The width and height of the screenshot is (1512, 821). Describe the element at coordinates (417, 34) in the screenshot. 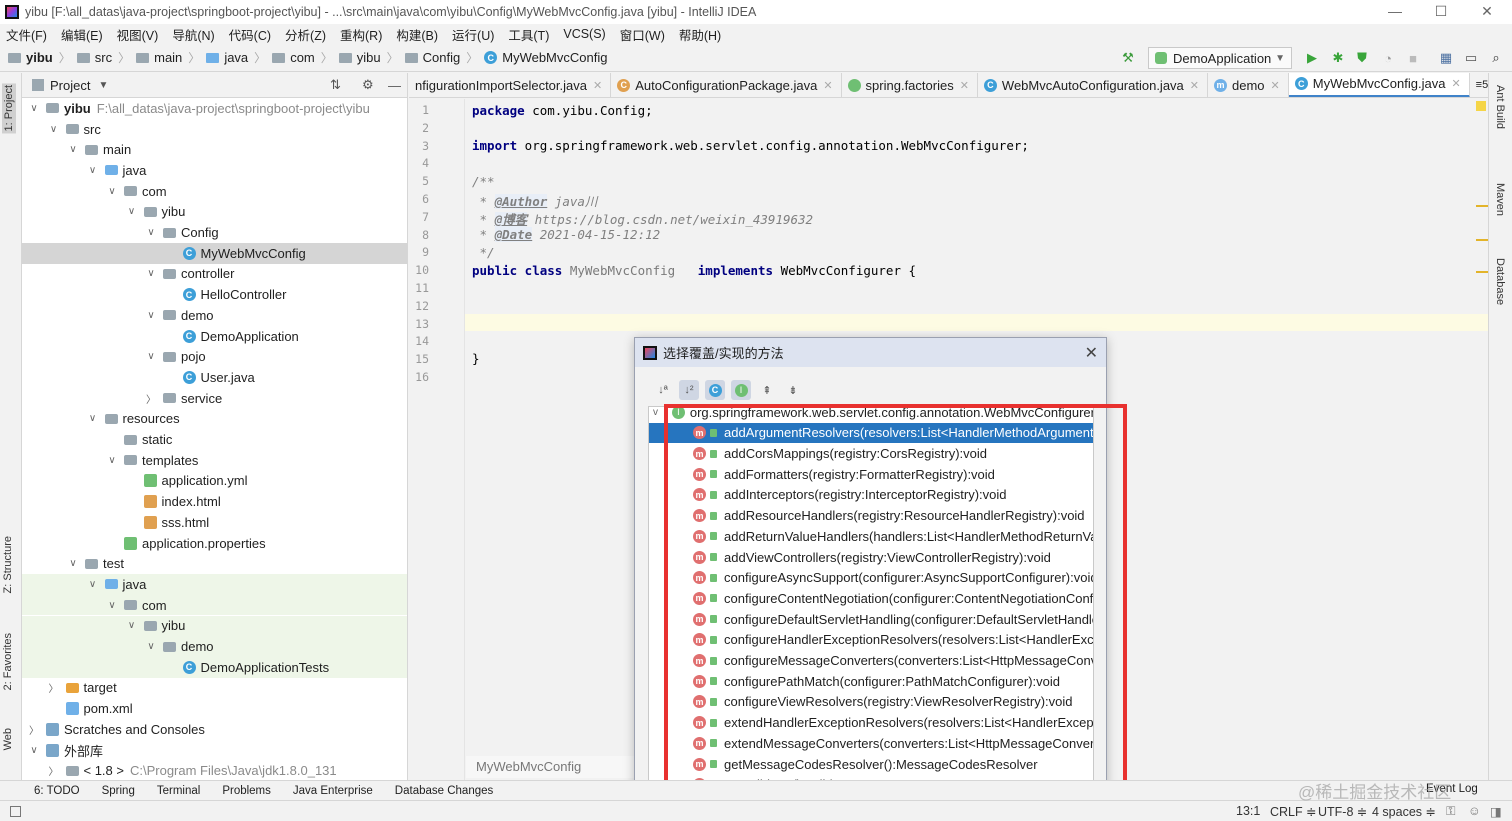

I see `menu-build: 构建(B)` at that location.